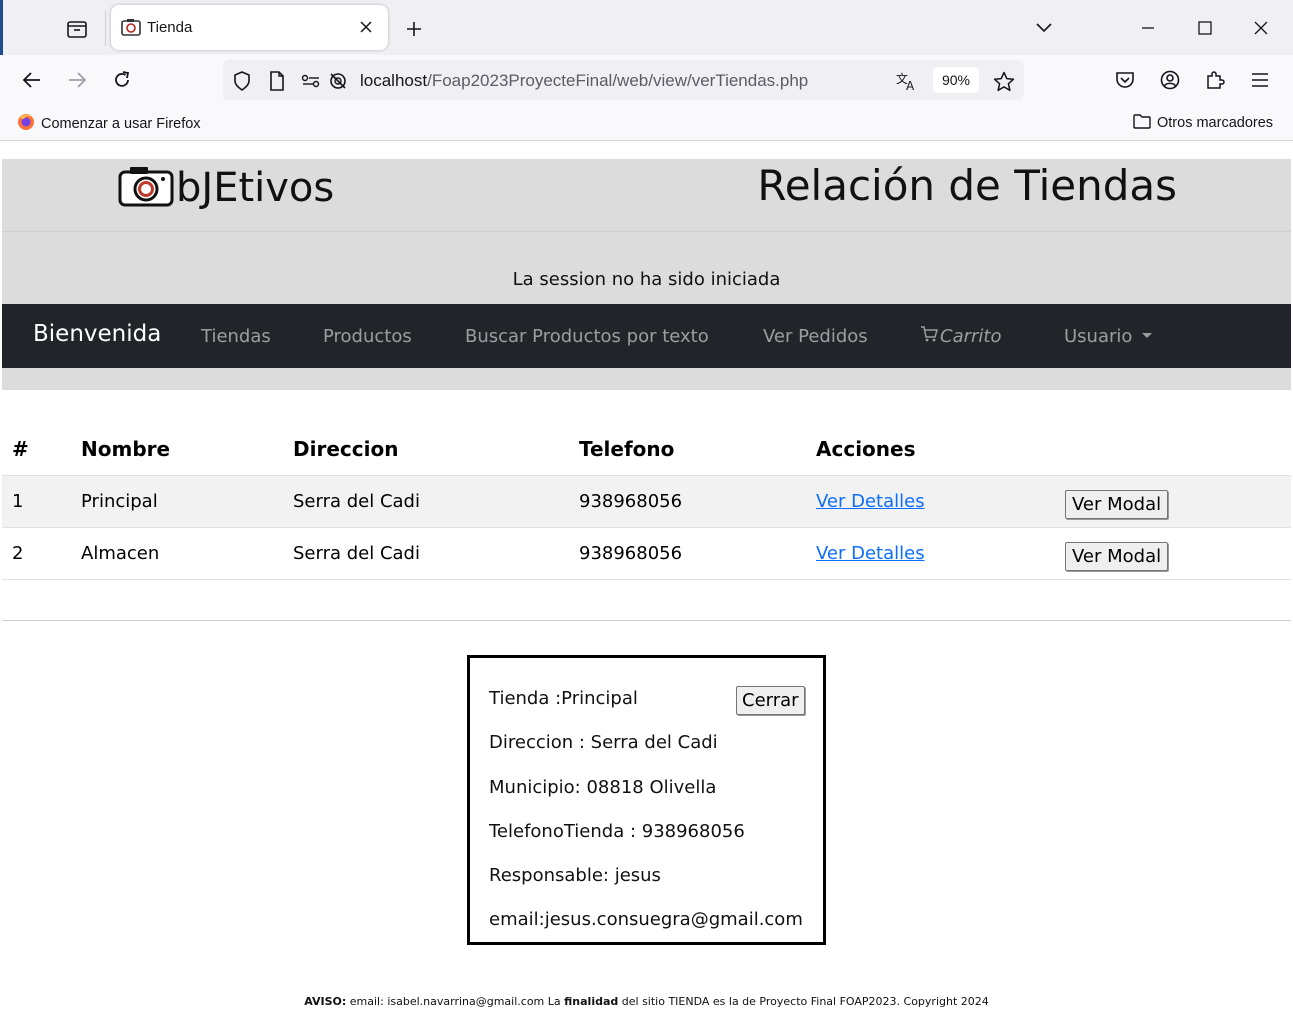 Image resolution: width=1293 pixels, height=1028 pixels. What do you see at coordinates (617, 831) in the screenshot?
I see `modal-telefono: TelefonoTienda : 938968056` at bounding box center [617, 831].